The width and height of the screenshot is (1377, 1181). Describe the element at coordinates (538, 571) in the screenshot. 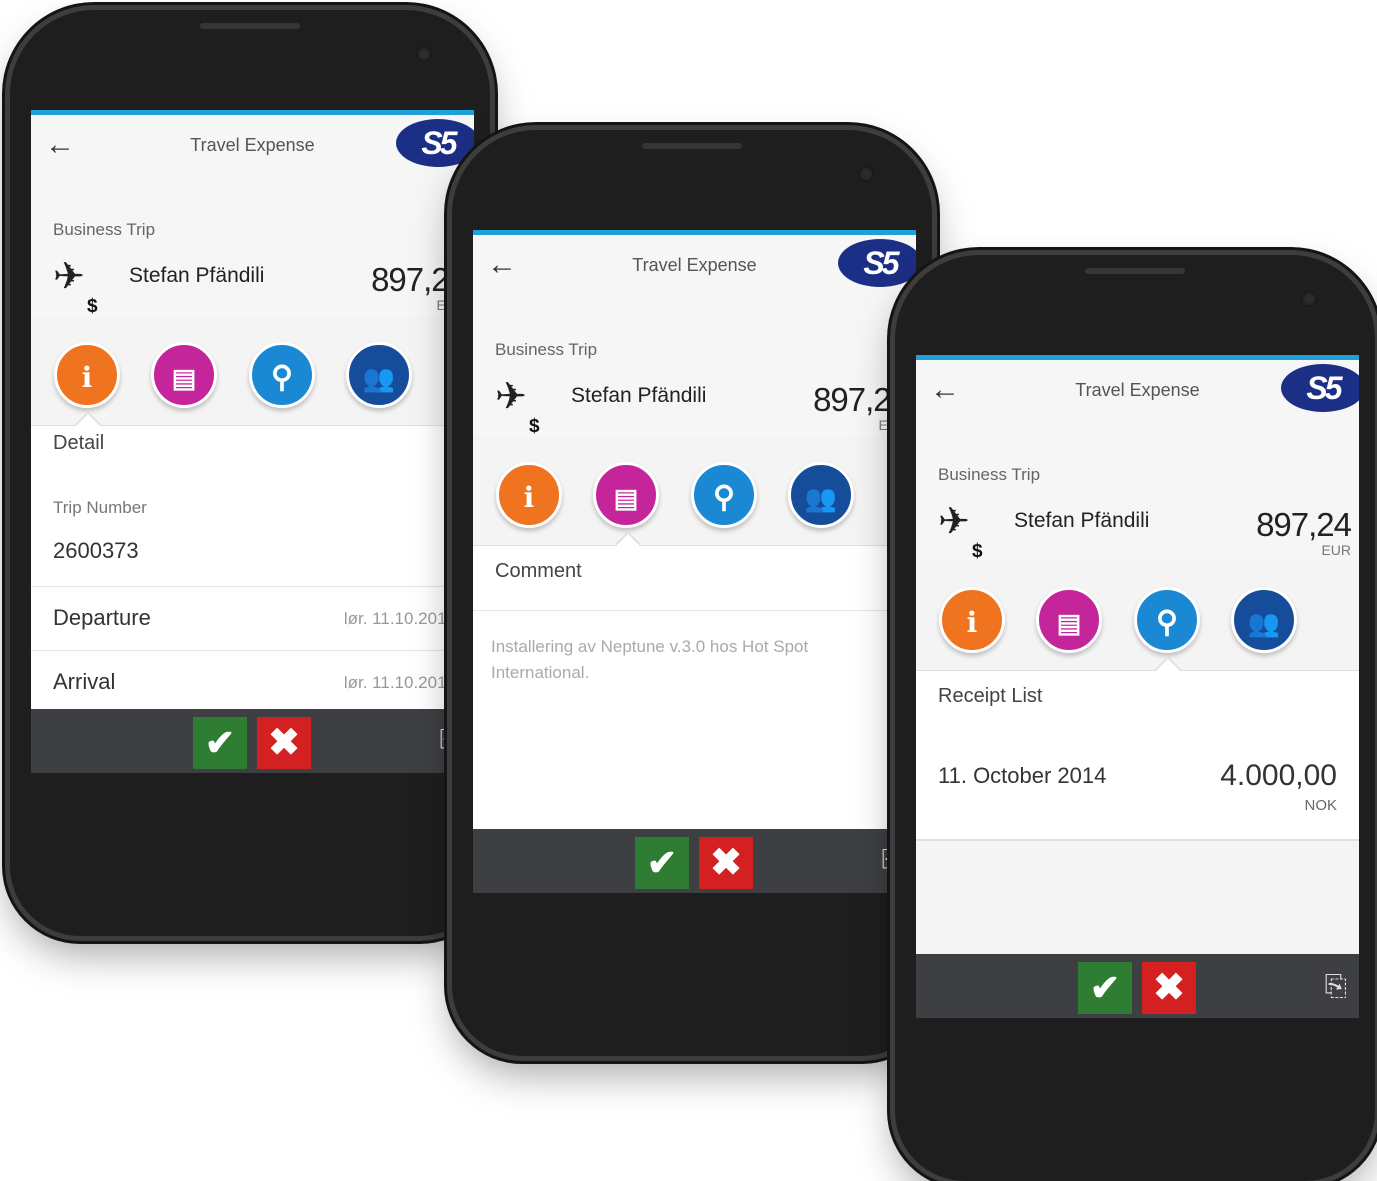

I see `section-title: Comment` at that location.